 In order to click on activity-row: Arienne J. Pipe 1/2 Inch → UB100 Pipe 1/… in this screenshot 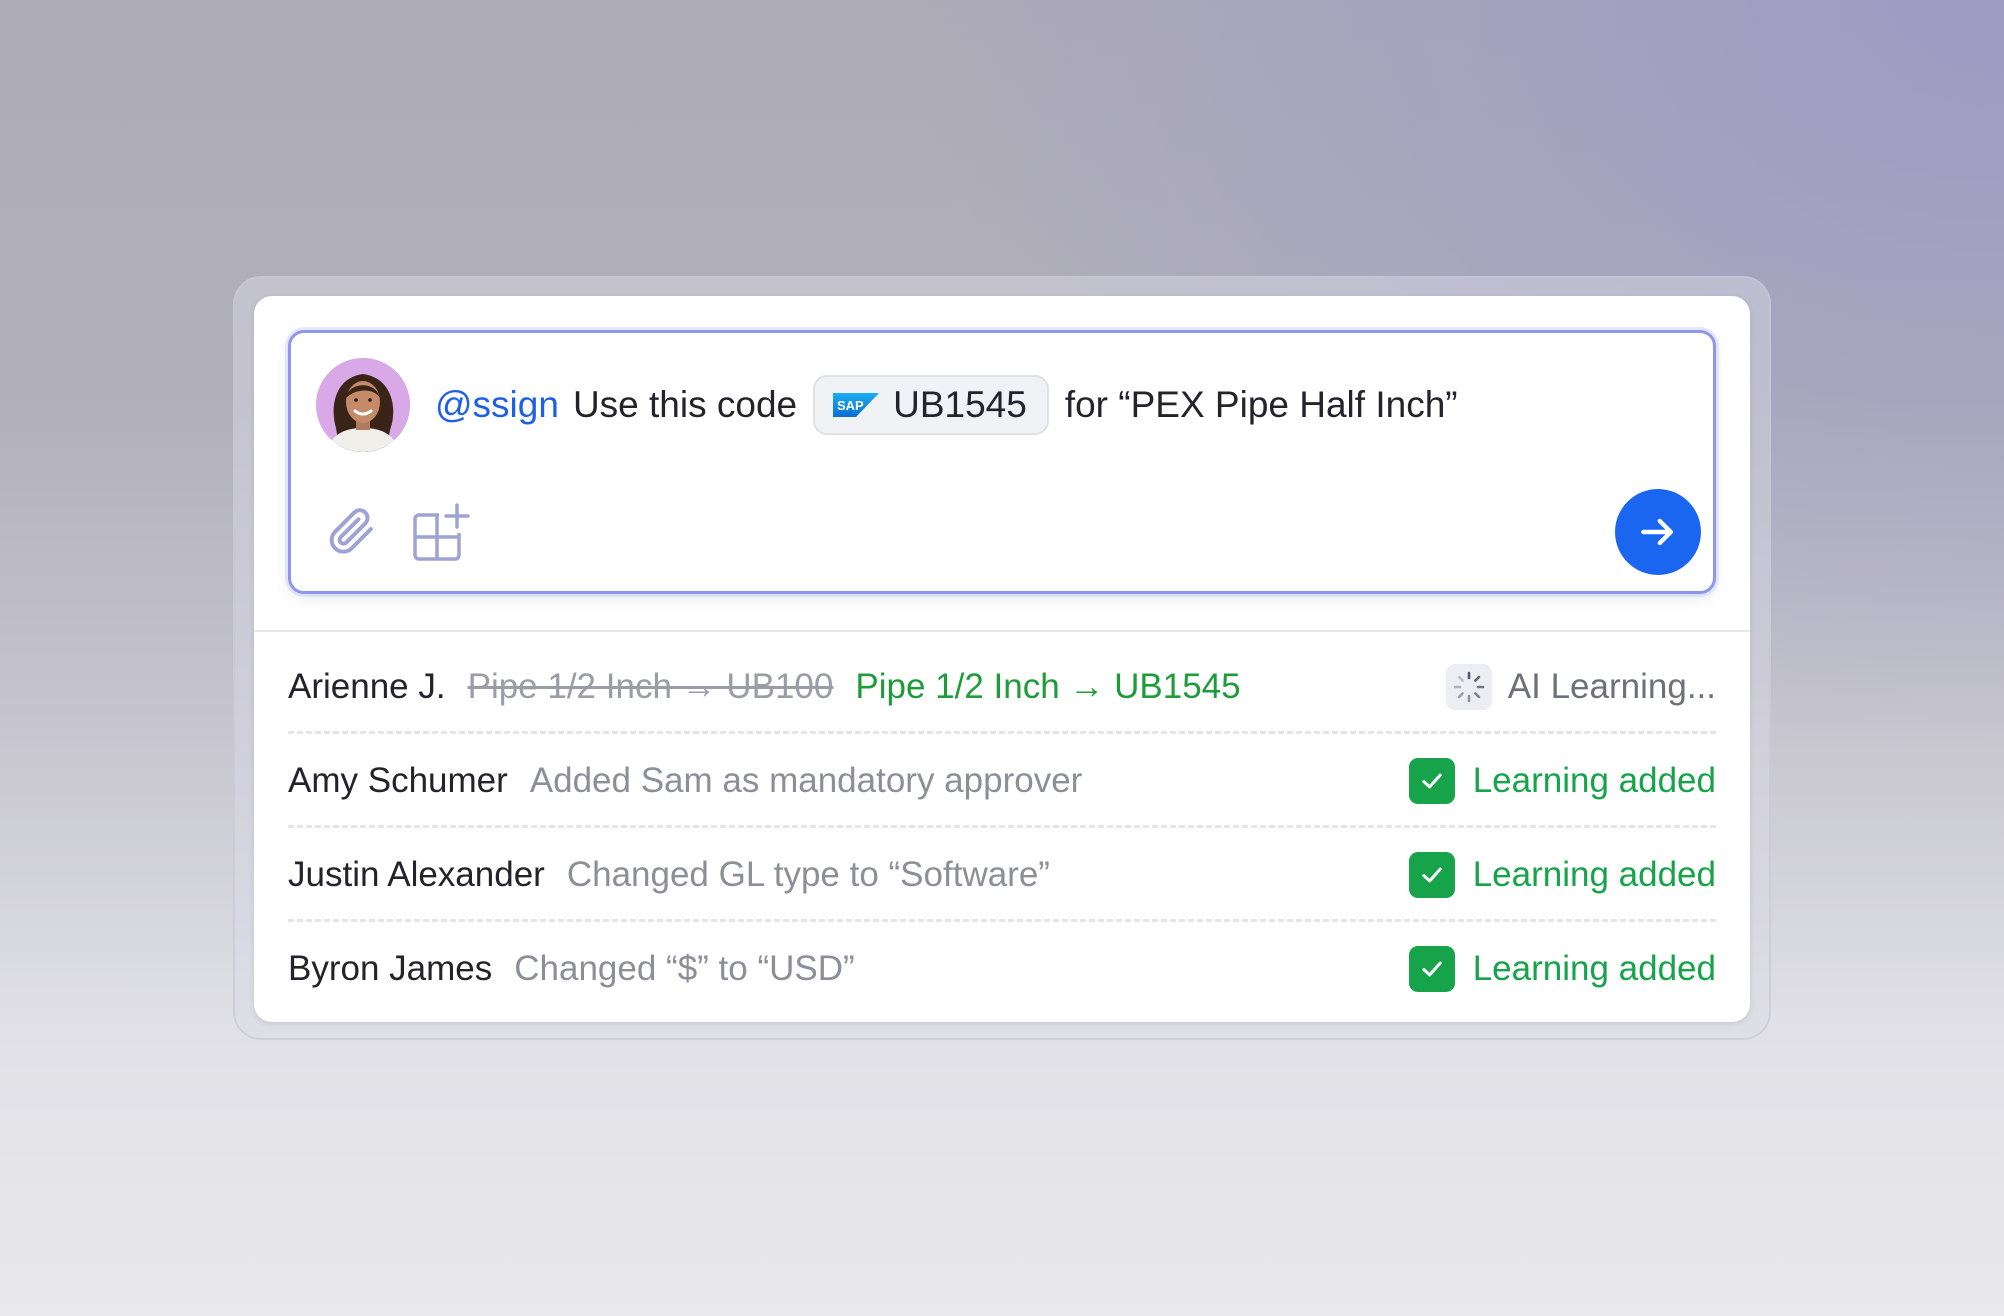, I will do `click(1002, 687)`.